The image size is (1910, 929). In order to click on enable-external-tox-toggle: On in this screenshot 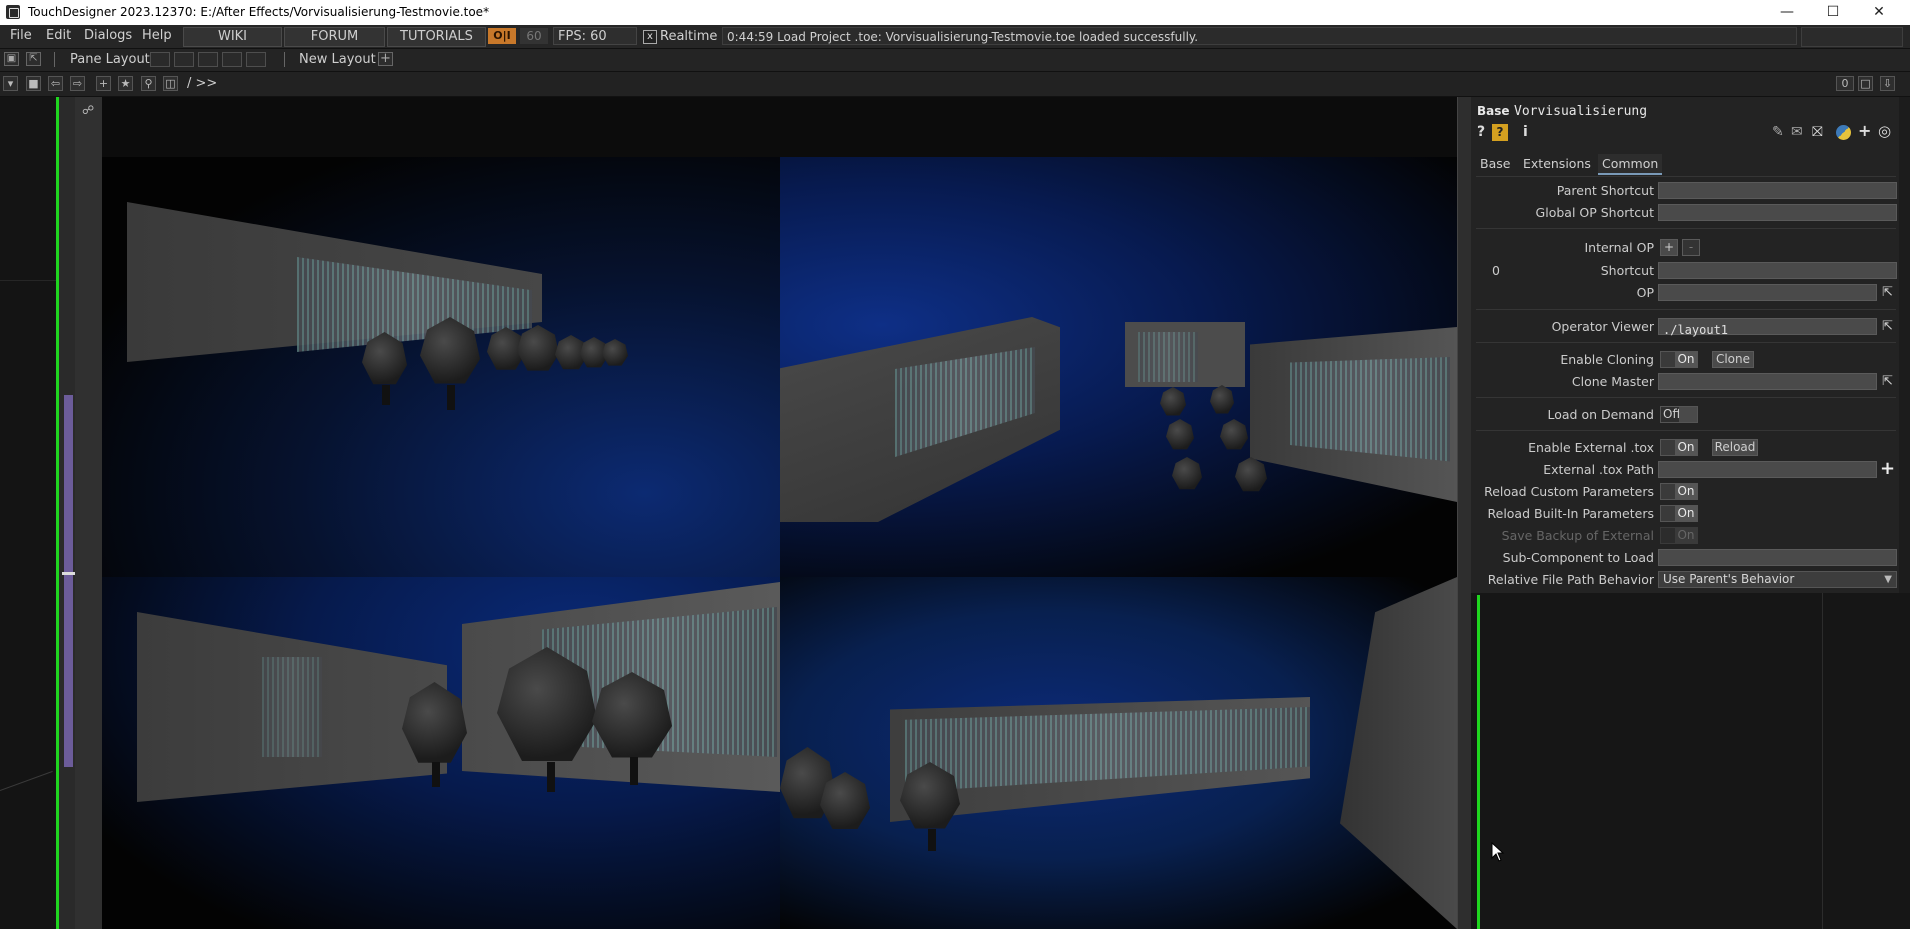, I will do `click(1679, 447)`.